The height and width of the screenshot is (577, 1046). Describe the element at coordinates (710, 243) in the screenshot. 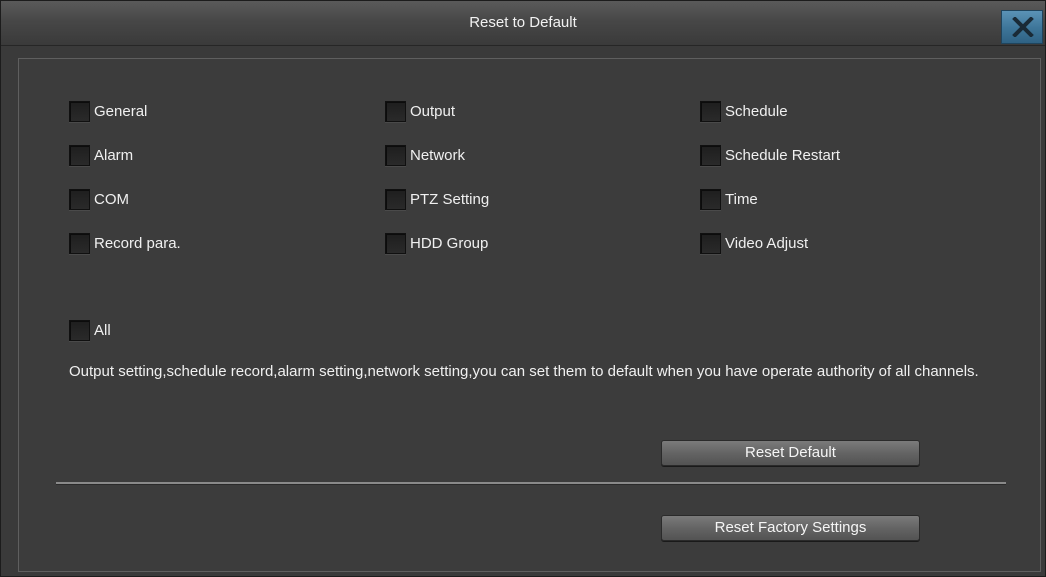

I see `video-adjust-checkbox` at that location.